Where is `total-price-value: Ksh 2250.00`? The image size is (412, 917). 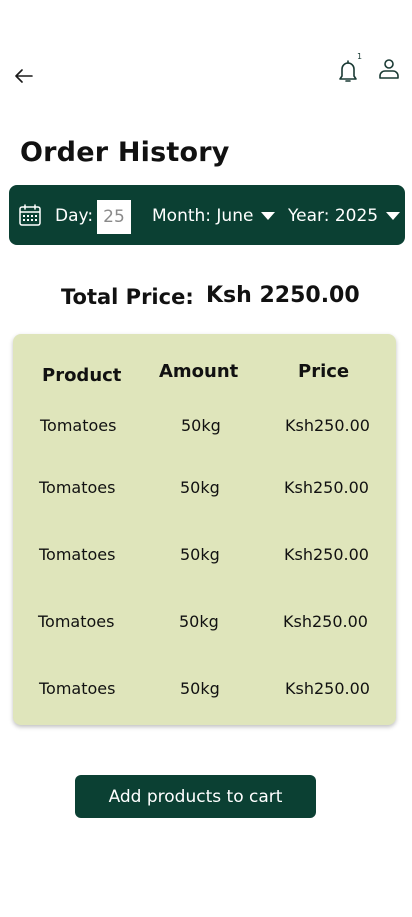 total-price-value: Ksh 2250.00 is located at coordinates (283, 295).